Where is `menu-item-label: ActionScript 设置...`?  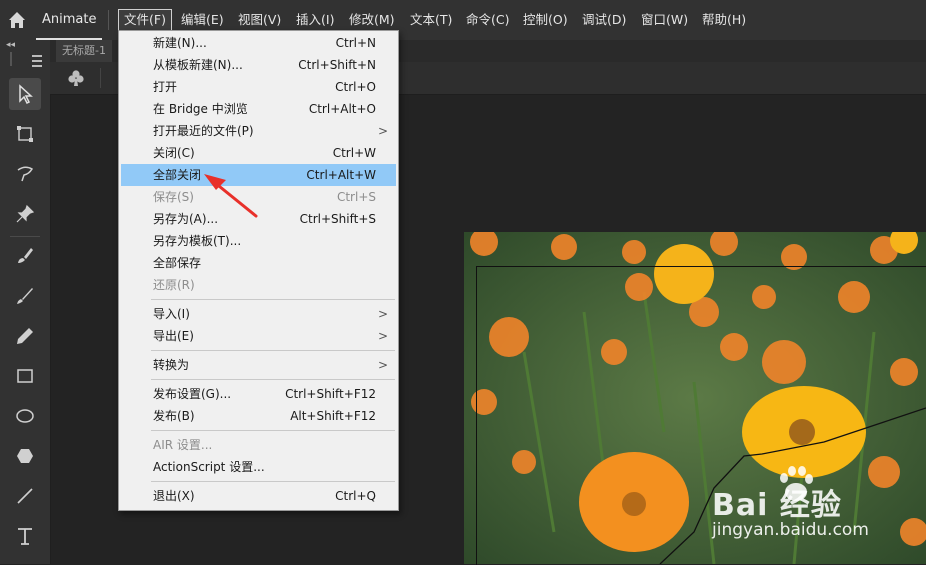
menu-item-label: ActionScript 设置... is located at coordinates (209, 467).